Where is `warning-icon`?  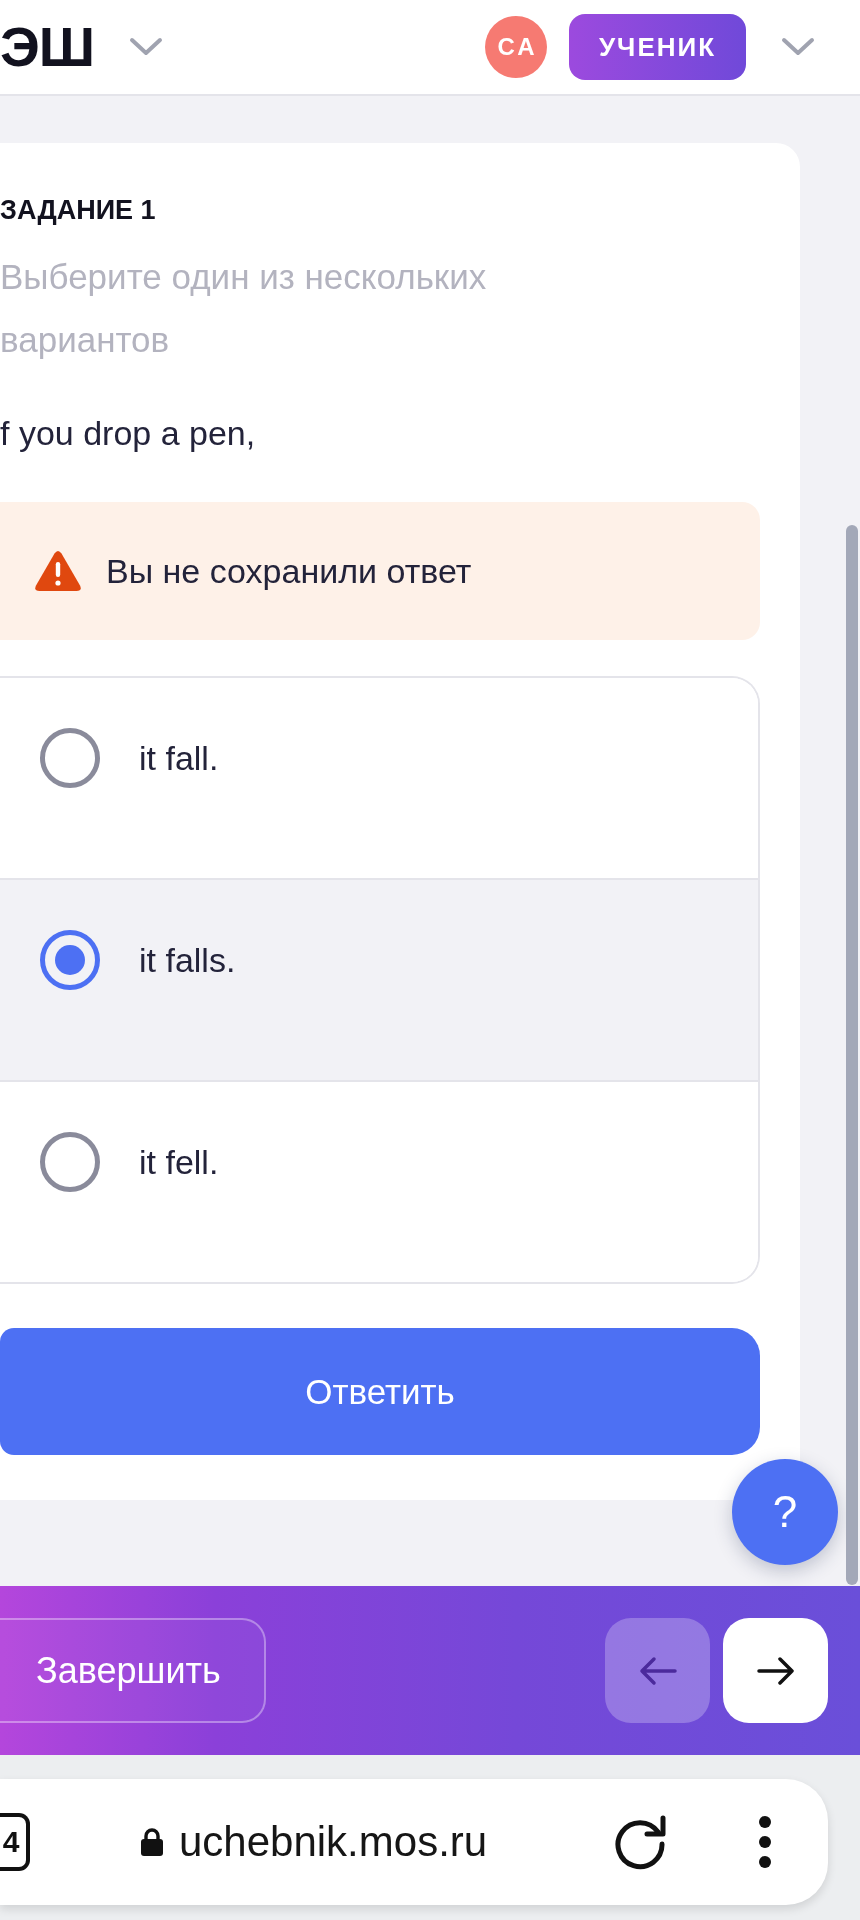 warning-icon is located at coordinates (58, 571).